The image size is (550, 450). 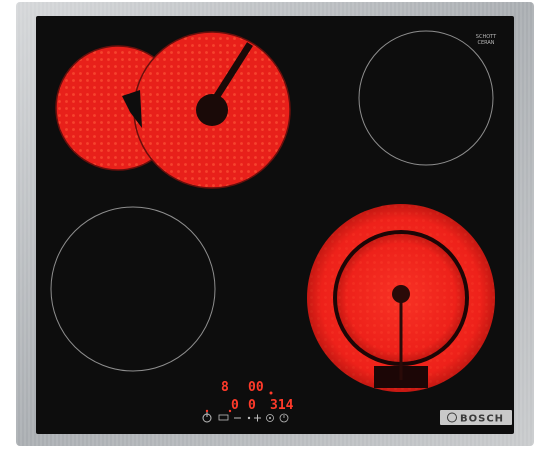 I want to click on brand-plate: BOSCH, so click(x=476, y=417).